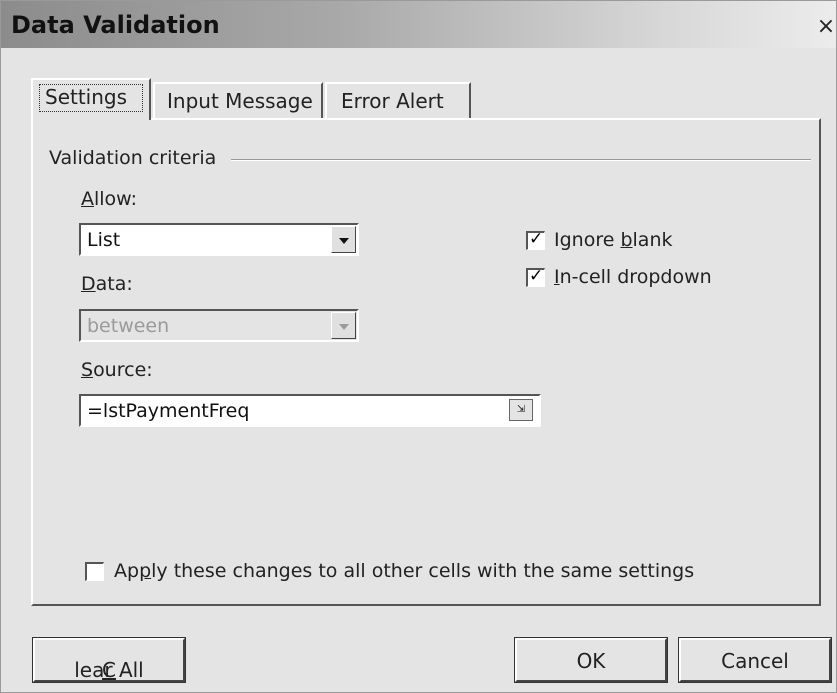  Describe the element at coordinates (521, 160) in the screenshot. I see `group-divider` at that location.